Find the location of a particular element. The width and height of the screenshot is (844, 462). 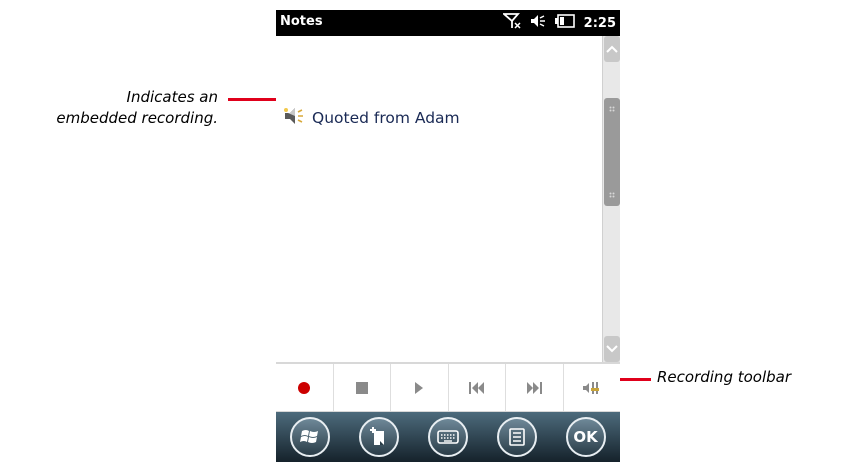

app-title: Notes is located at coordinates (301, 21).